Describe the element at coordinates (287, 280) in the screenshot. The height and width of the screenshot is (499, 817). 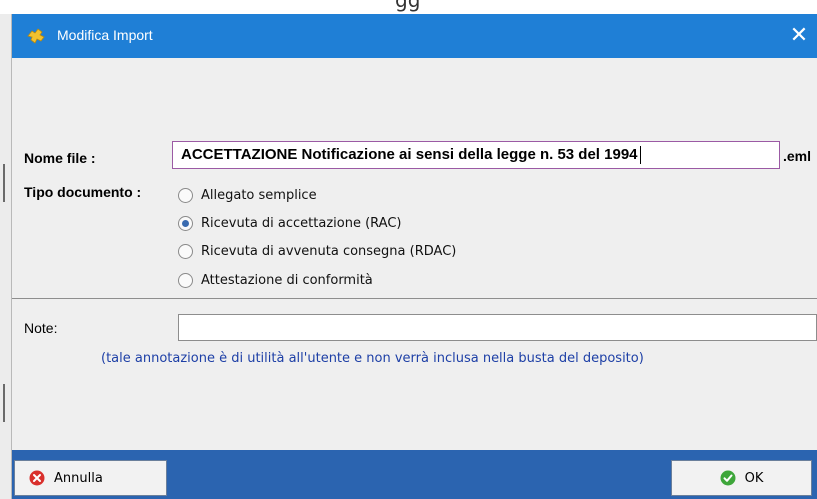
I see `radio-label: Attestazione di conformità` at that location.